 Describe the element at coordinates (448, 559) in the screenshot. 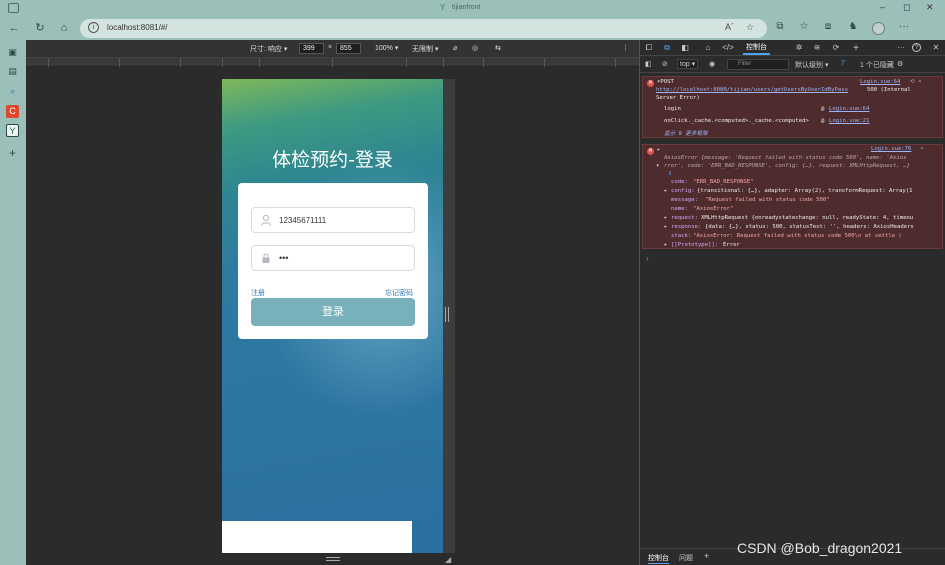

I see `resize-handle-corner: ◢` at that location.